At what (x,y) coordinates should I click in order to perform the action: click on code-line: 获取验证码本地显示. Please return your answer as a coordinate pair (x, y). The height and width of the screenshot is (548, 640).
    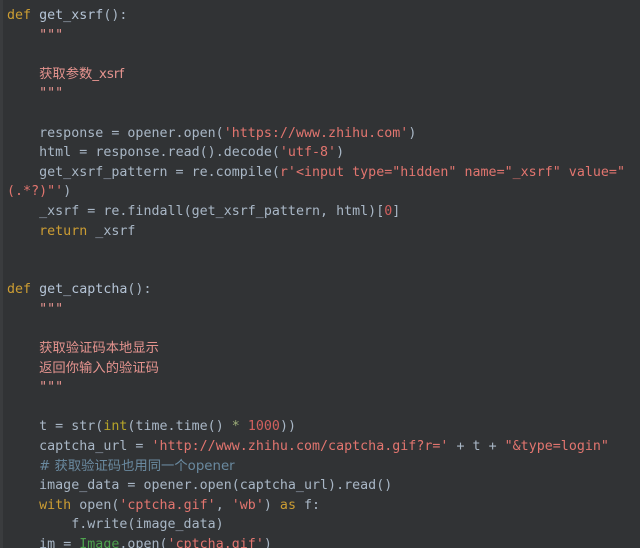
    Looking at the image, I should click on (323, 349).